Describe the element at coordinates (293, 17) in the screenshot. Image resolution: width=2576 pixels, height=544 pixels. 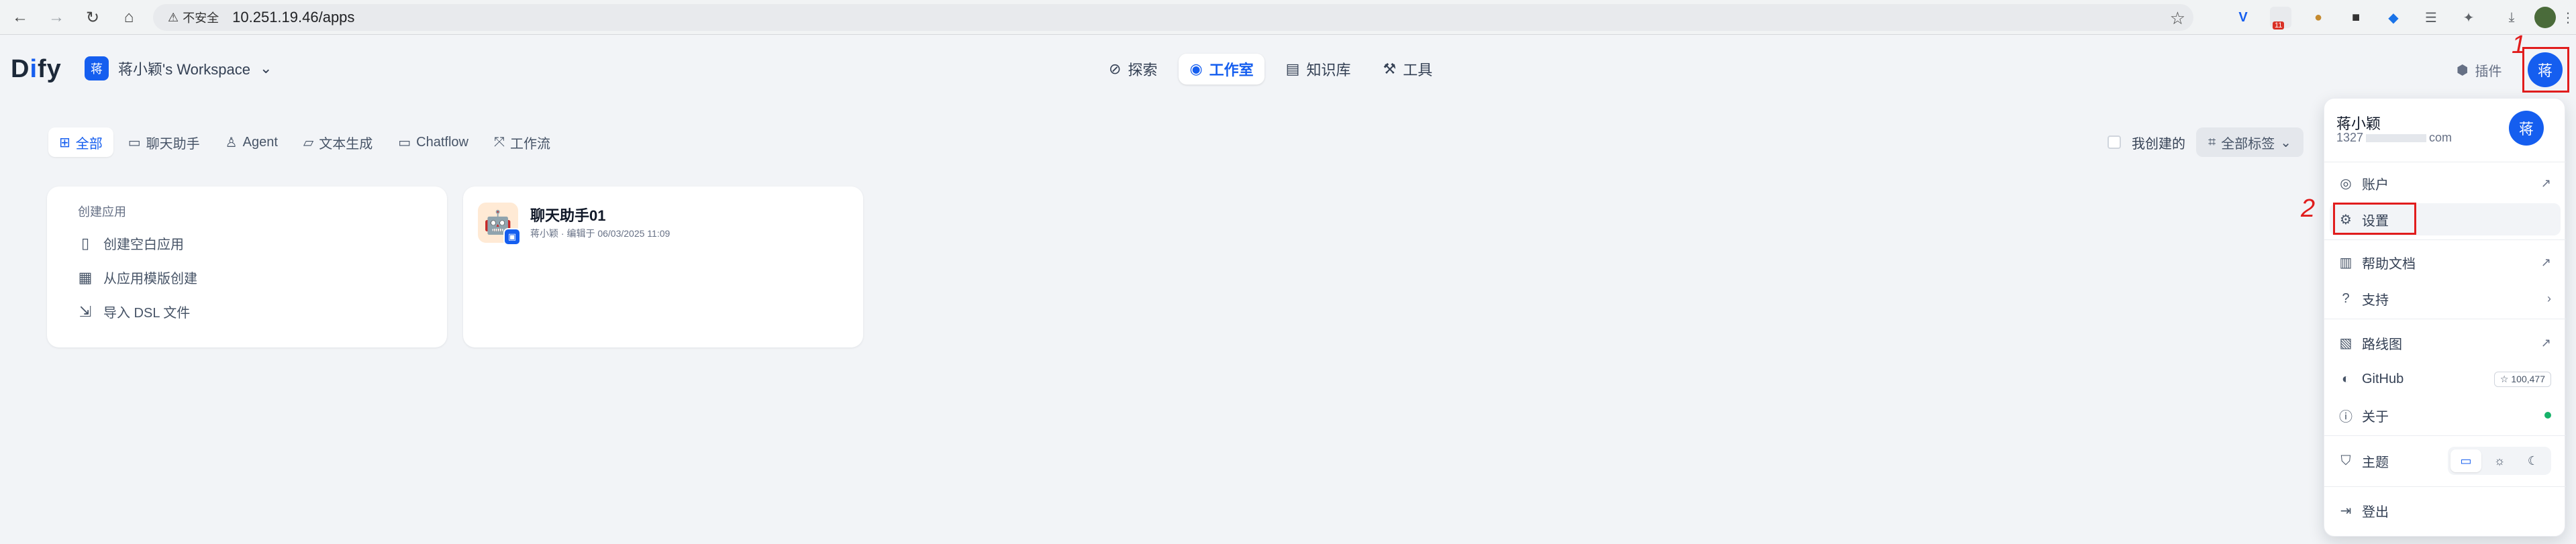
I see `url-text: 10.251.19.46/apps` at that location.